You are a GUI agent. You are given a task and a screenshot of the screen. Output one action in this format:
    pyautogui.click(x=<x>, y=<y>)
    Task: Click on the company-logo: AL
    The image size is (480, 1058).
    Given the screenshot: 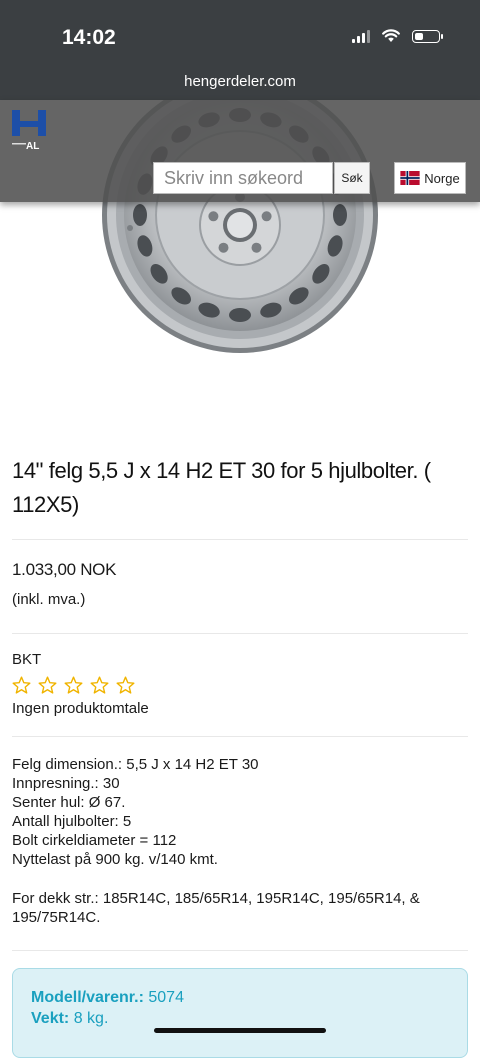 What is the action you would take?
    pyautogui.click(x=30, y=132)
    